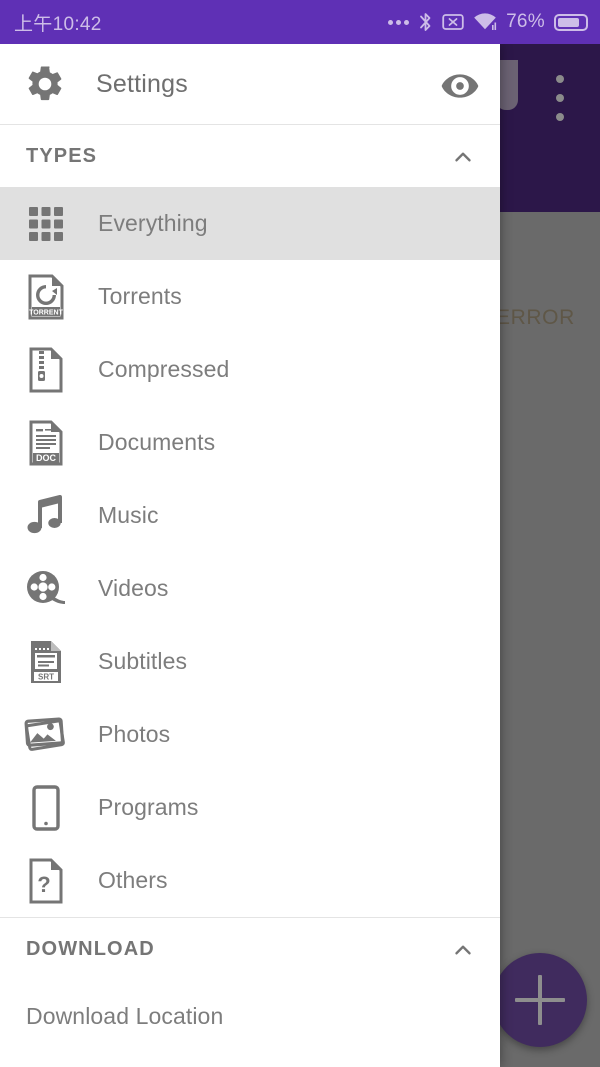 The image size is (600, 1067). What do you see at coordinates (425, 22) in the screenshot?
I see `bluetooth-icon` at bounding box center [425, 22].